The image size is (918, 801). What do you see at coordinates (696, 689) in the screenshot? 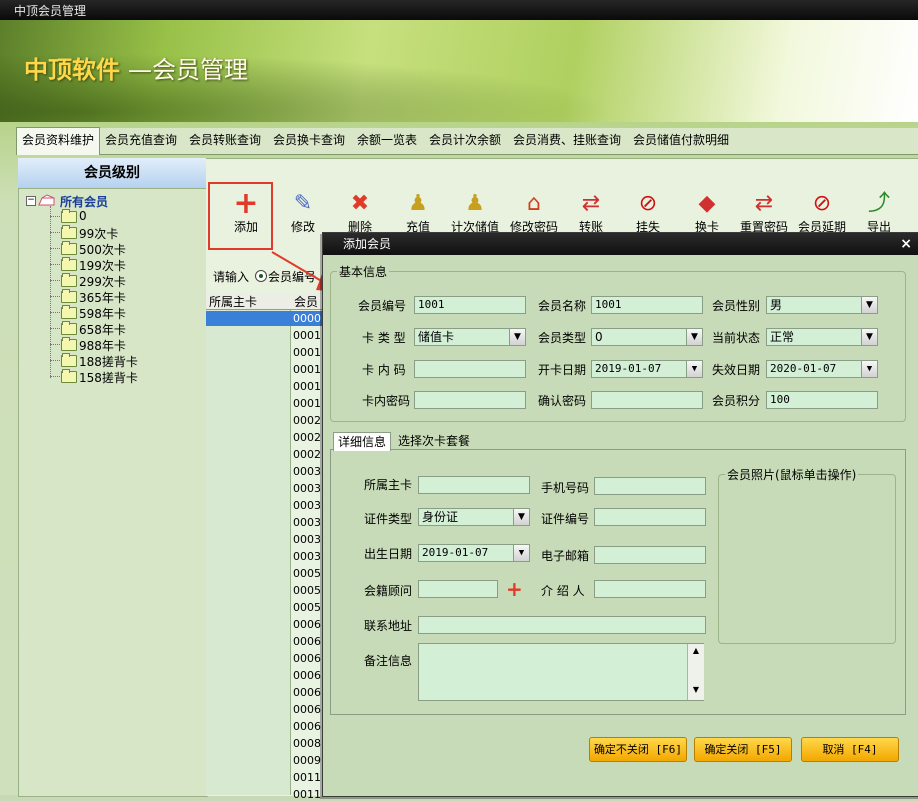
I see `scroll-down-icon: ▼` at bounding box center [696, 689].